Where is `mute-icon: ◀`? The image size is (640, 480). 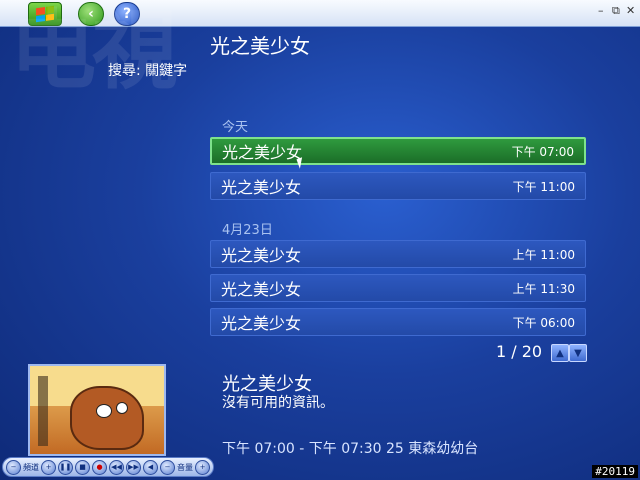 mute-icon: ◀ is located at coordinates (150, 467).